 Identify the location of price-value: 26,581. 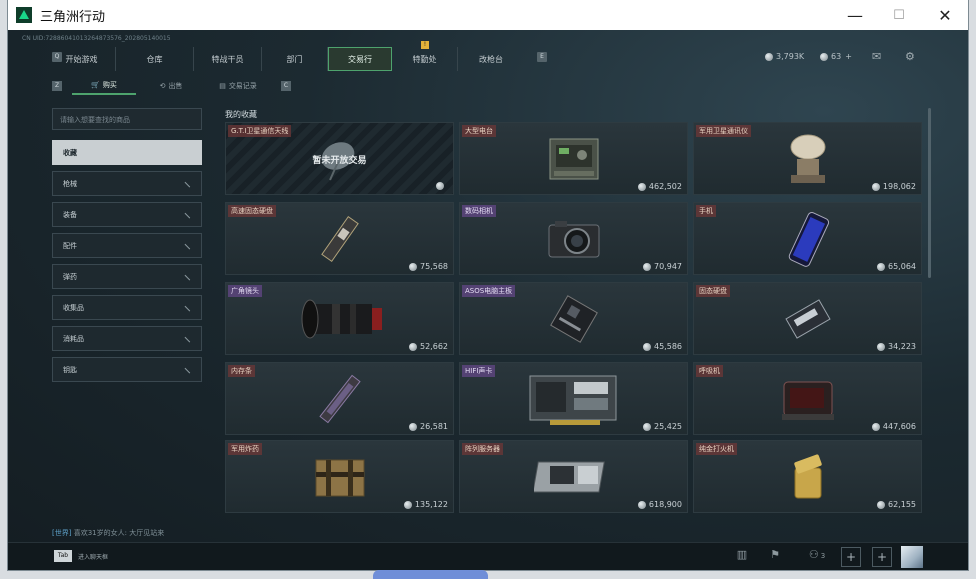
(434, 426).